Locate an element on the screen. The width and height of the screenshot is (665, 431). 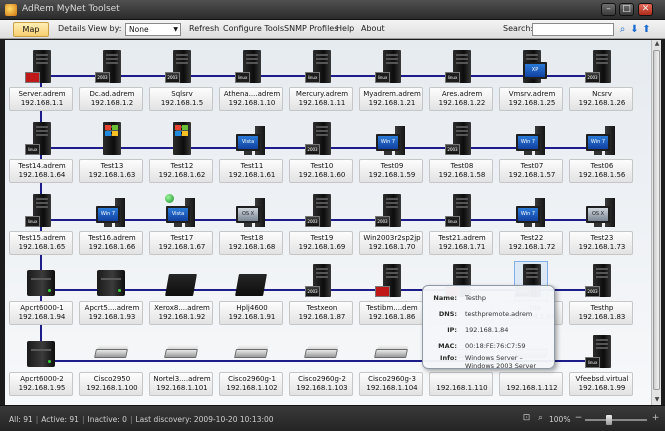
device-label: Cisco2950 192.168.1.100 is located at coordinates (111, 384).